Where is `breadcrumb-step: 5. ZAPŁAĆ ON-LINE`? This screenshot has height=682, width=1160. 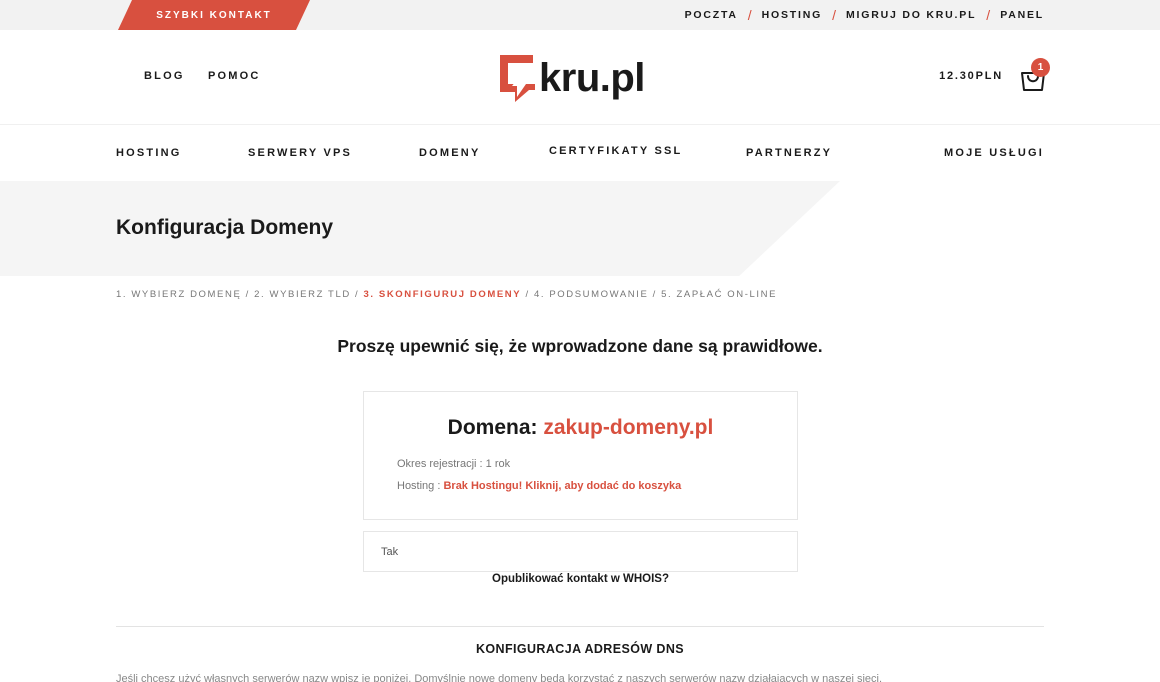 breadcrumb-step: 5. ZAPŁAĆ ON-LINE is located at coordinates (719, 294).